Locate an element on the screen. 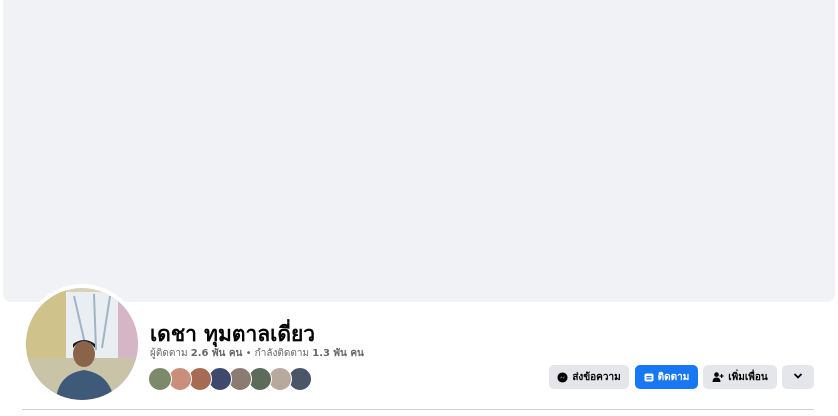 The width and height of the screenshot is (838, 416). follow-icon is located at coordinates (649, 377).